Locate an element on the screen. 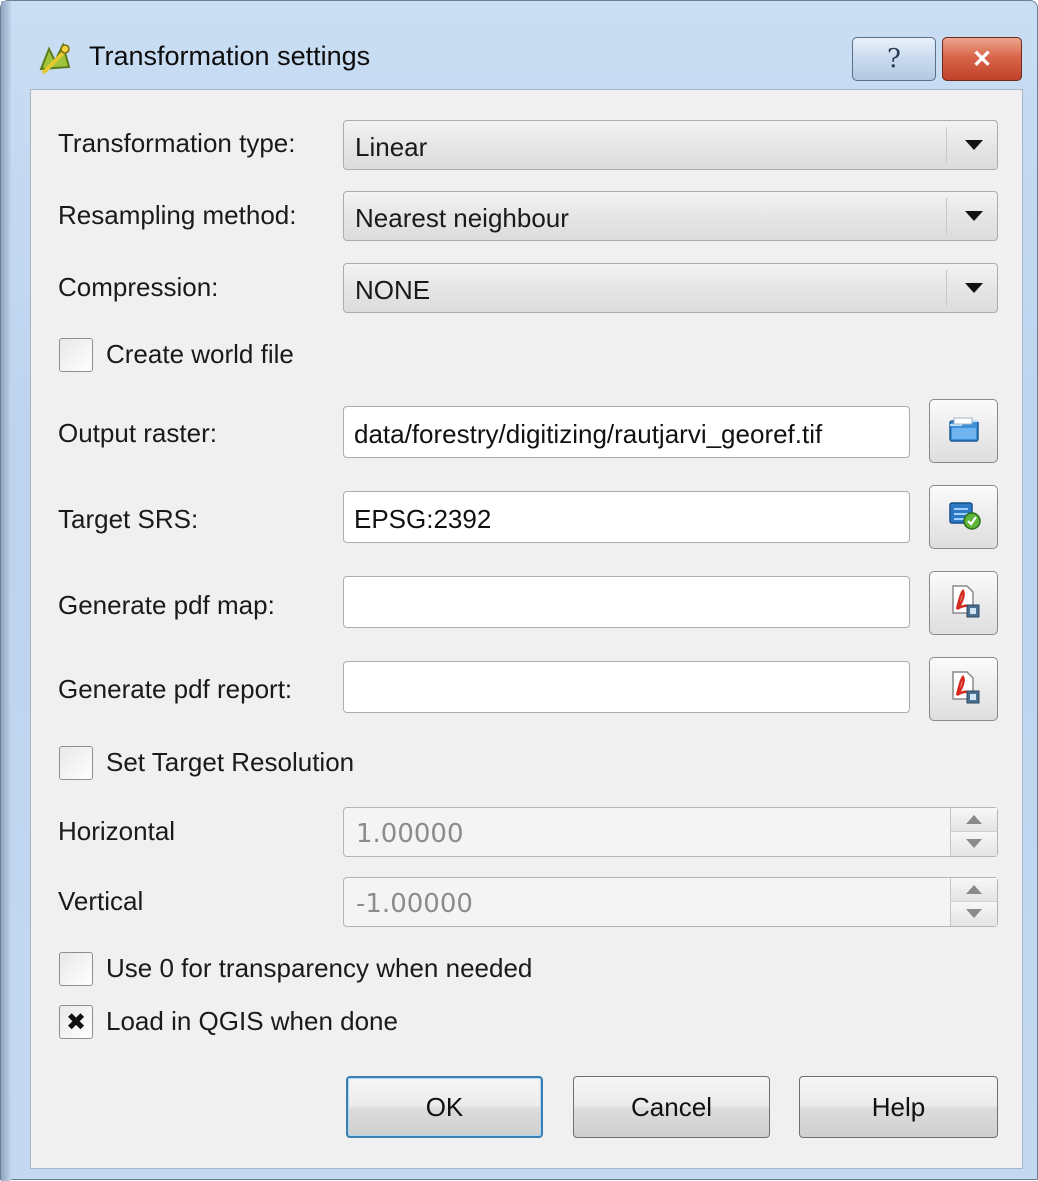  globe-projection-icon is located at coordinates (964, 517).